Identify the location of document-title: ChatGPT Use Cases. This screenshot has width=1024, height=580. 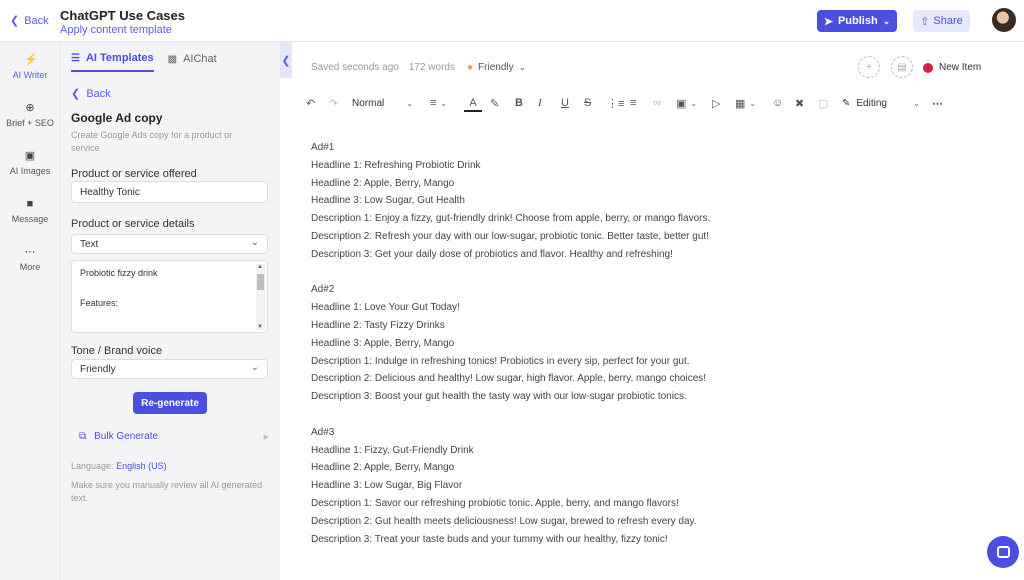
(122, 15).